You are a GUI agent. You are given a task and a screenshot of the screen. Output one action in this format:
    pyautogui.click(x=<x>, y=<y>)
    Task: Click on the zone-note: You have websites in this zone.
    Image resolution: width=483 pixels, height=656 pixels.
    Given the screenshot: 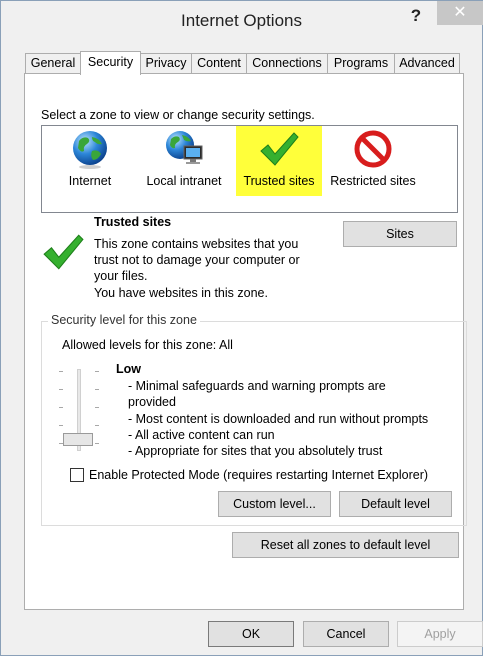 What is the action you would take?
    pyautogui.click(x=181, y=293)
    